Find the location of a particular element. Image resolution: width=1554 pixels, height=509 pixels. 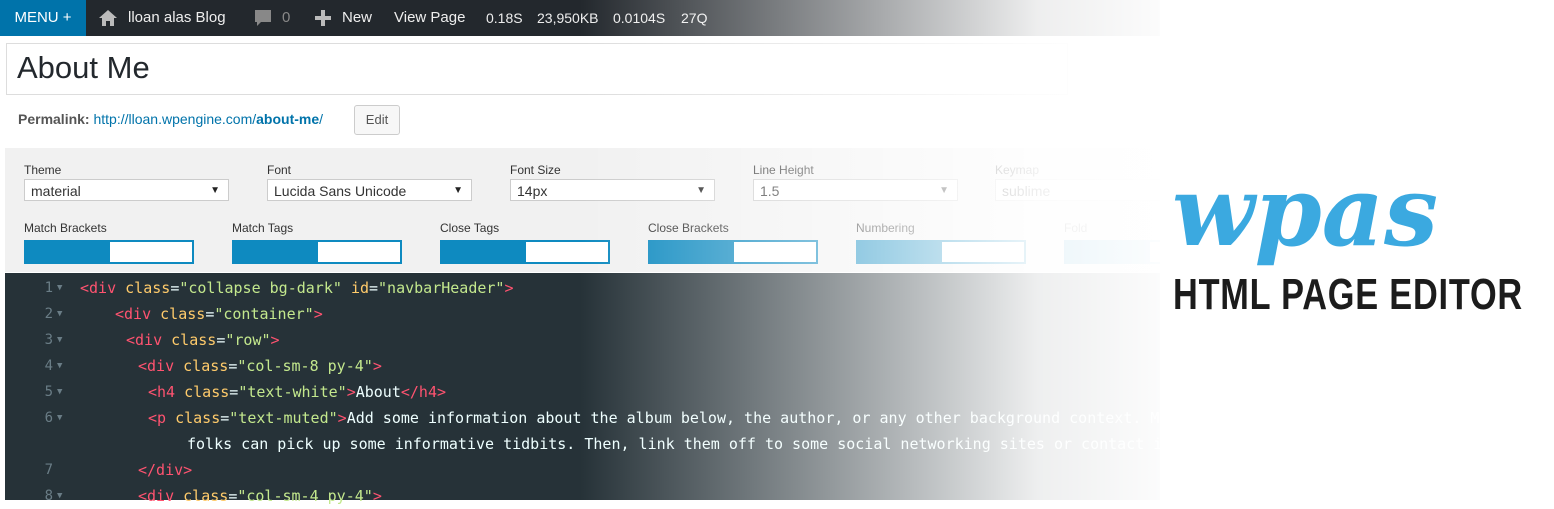

code-token: <h4 is located at coordinates (166, 392).